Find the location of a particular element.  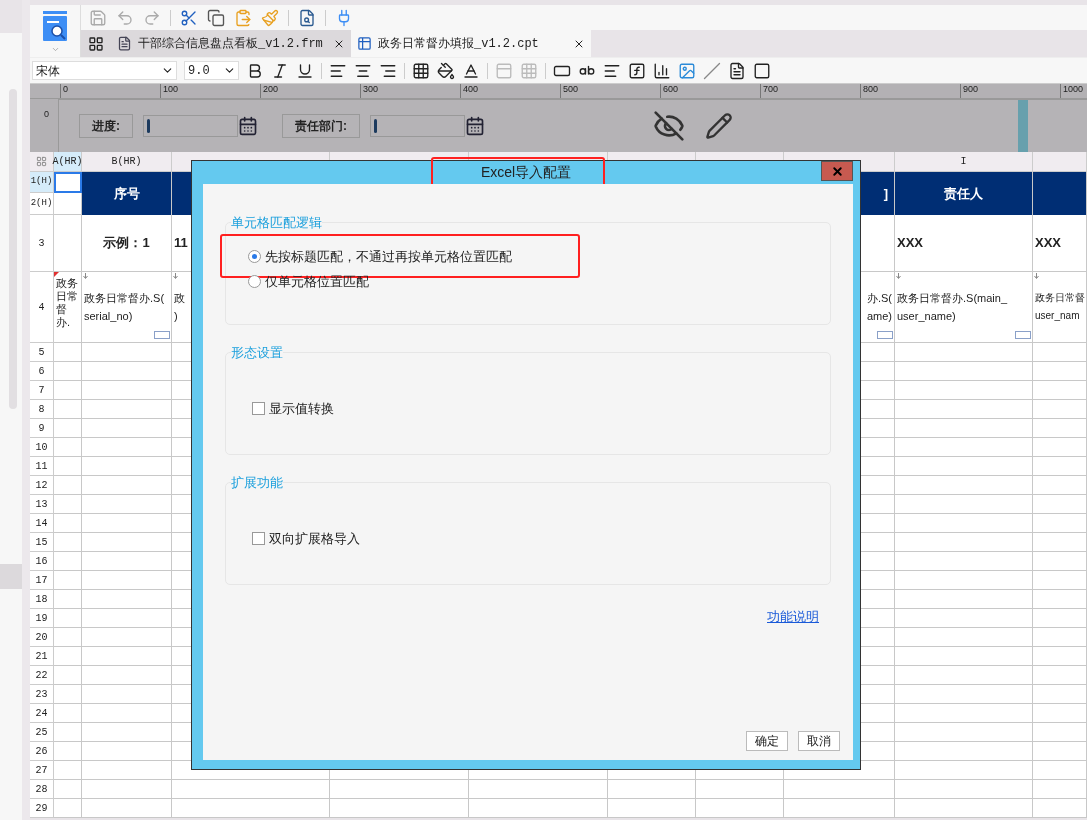

header-cell: 序号 is located at coordinates (127, 193).